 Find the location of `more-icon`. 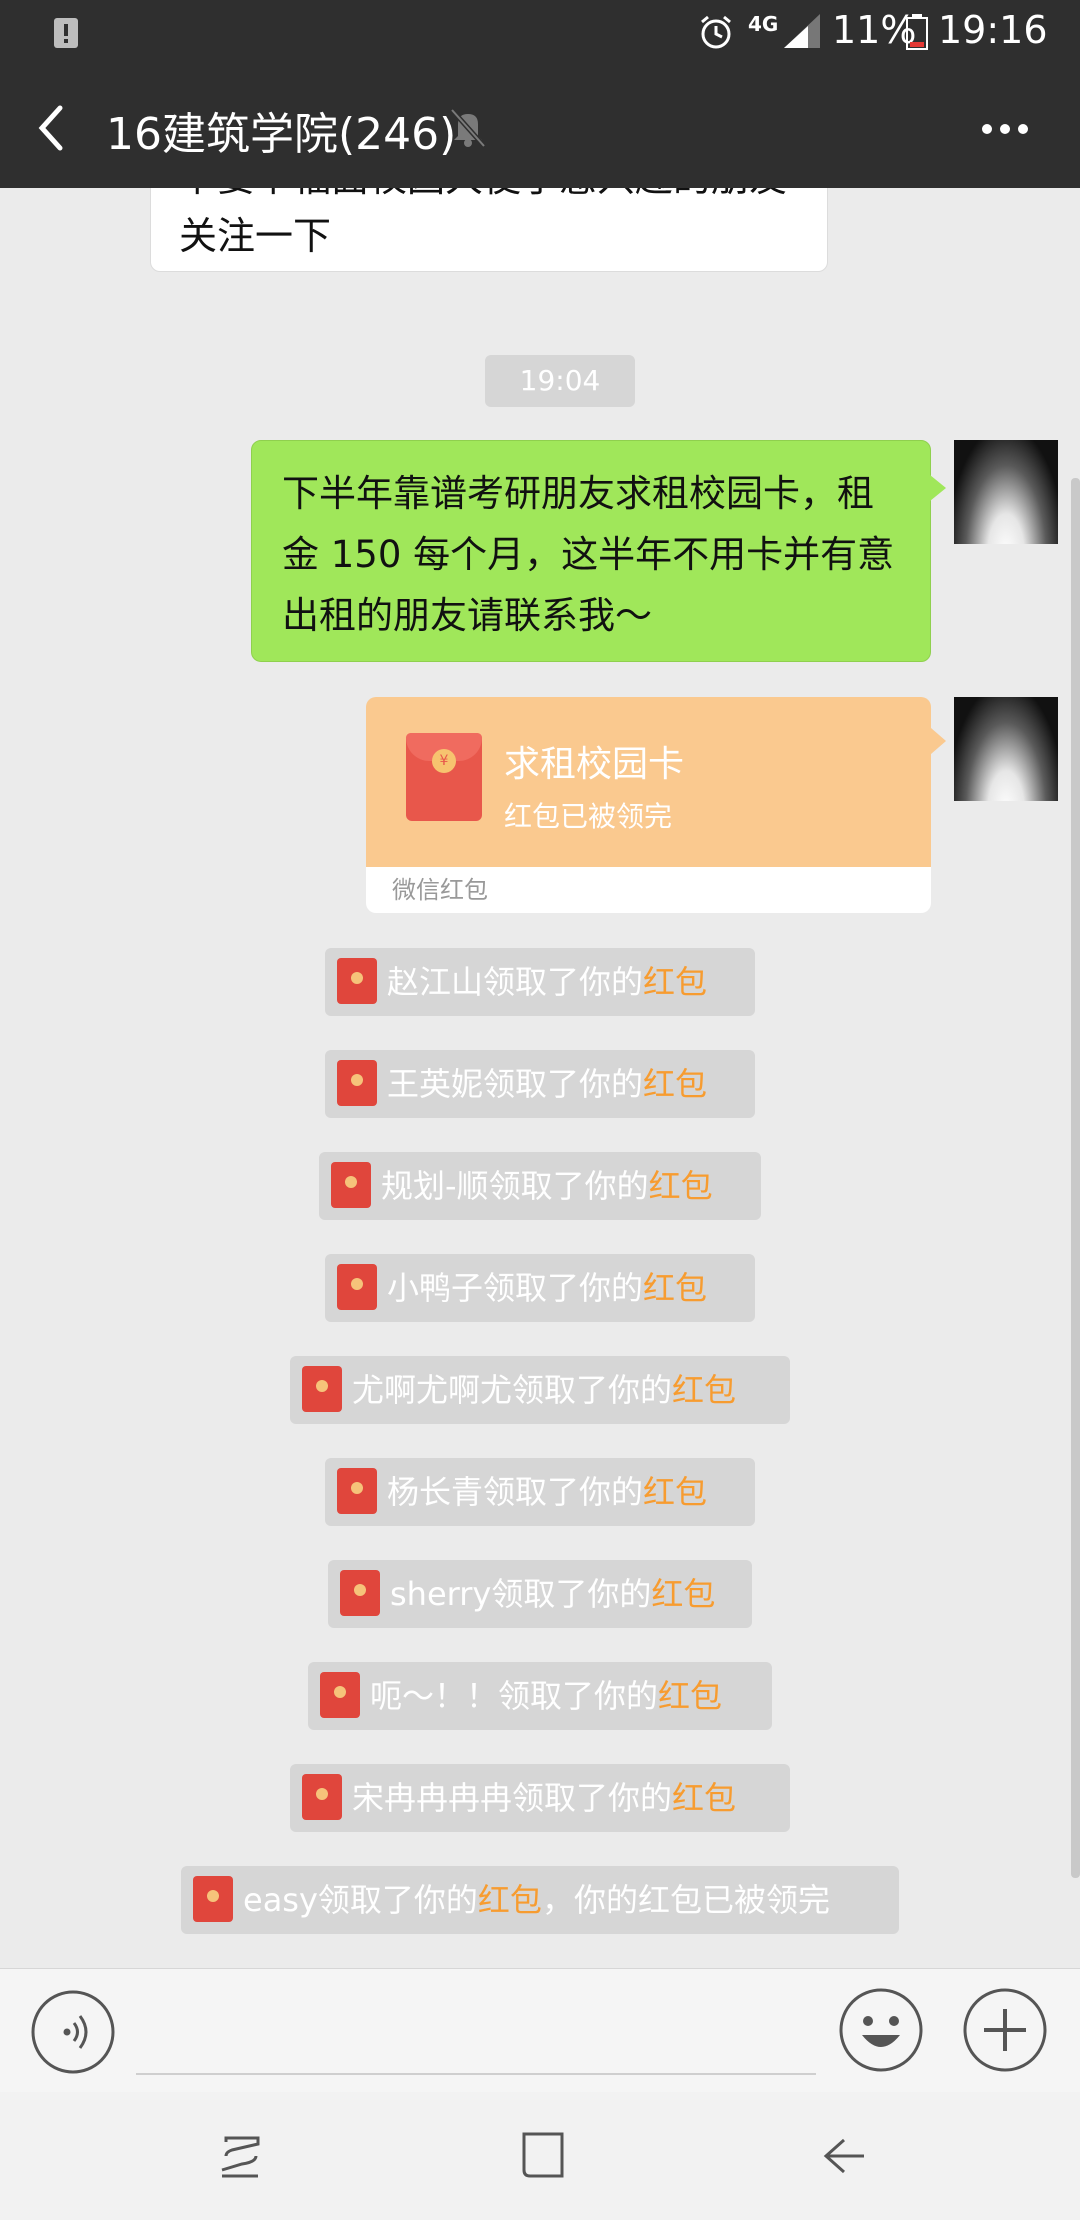

more-icon is located at coordinates (1005, 129).